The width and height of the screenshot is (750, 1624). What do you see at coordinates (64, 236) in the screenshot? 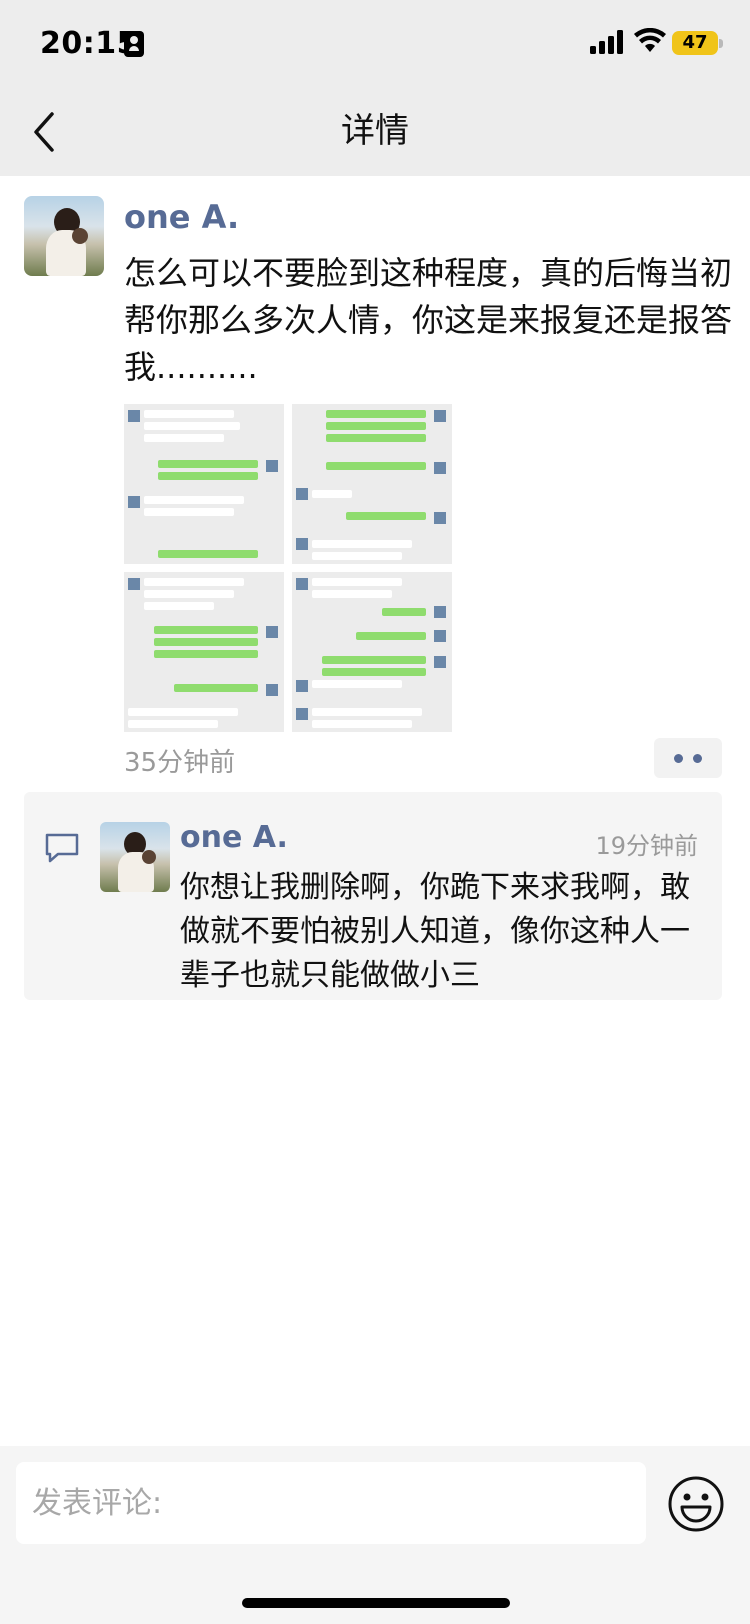
I see `avatar` at bounding box center [64, 236].